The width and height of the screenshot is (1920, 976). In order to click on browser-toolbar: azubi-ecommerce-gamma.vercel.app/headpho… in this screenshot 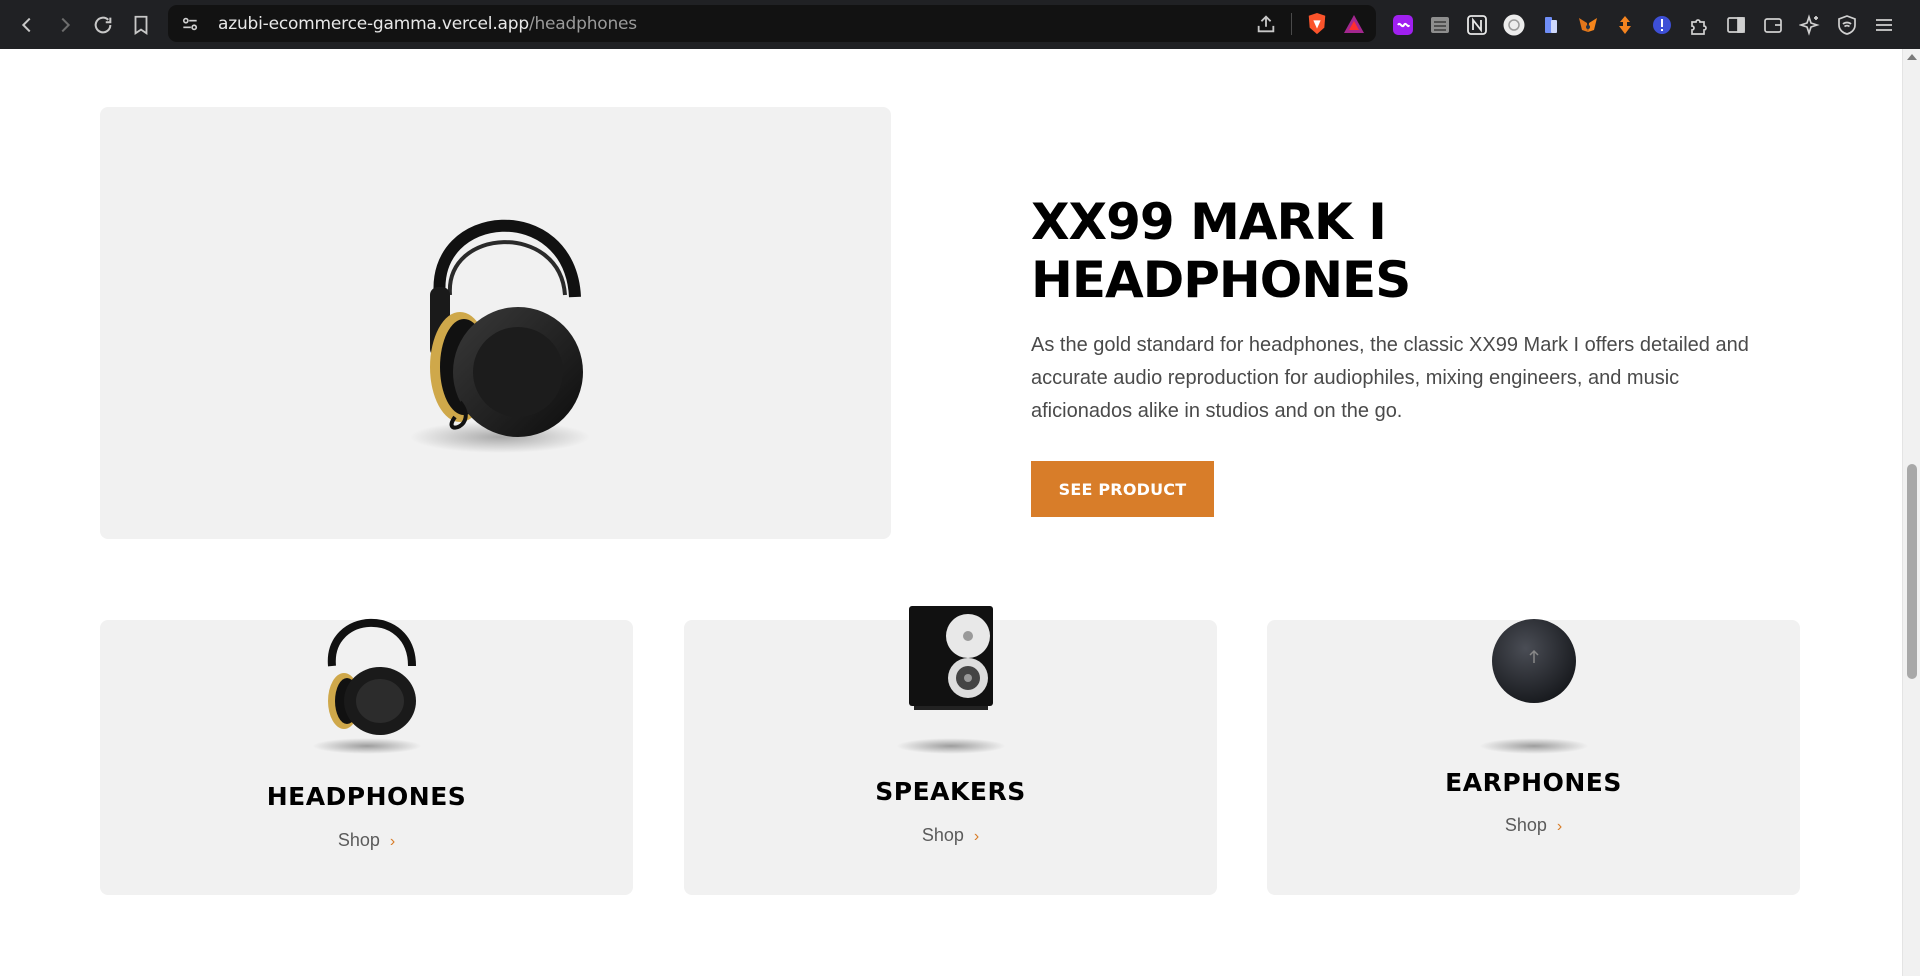, I will do `click(960, 24)`.